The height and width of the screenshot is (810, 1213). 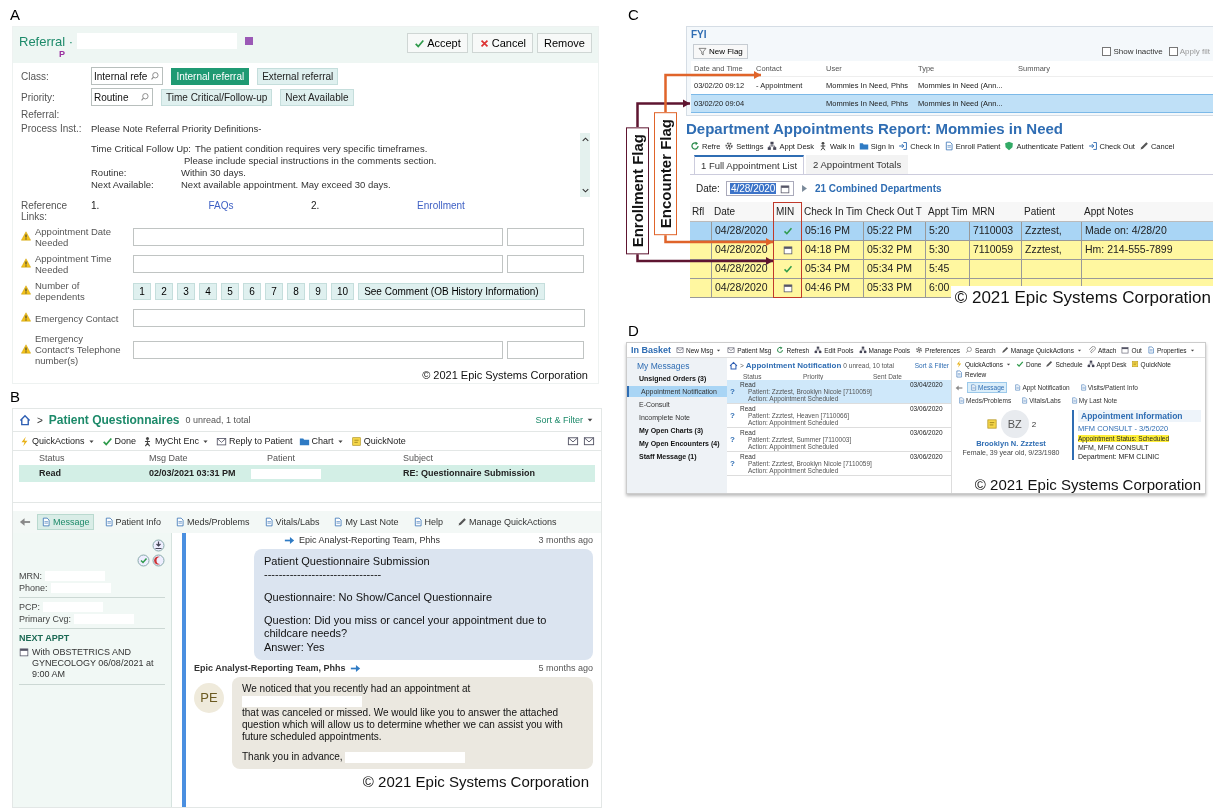 What do you see at coordinates (1147, 231) in the screenshot?
I see `table-cell: Made on: 4/28/20` at bounding box center [1147, 231].